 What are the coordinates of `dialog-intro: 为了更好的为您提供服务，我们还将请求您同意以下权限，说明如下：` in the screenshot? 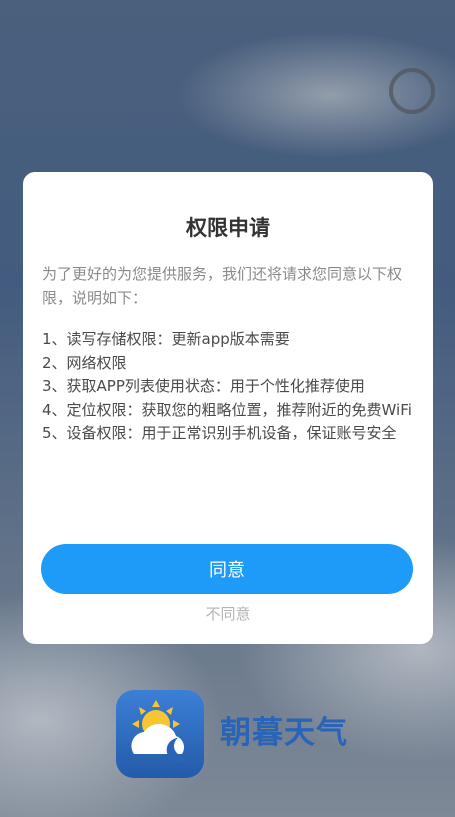 It's located at (222, 286).